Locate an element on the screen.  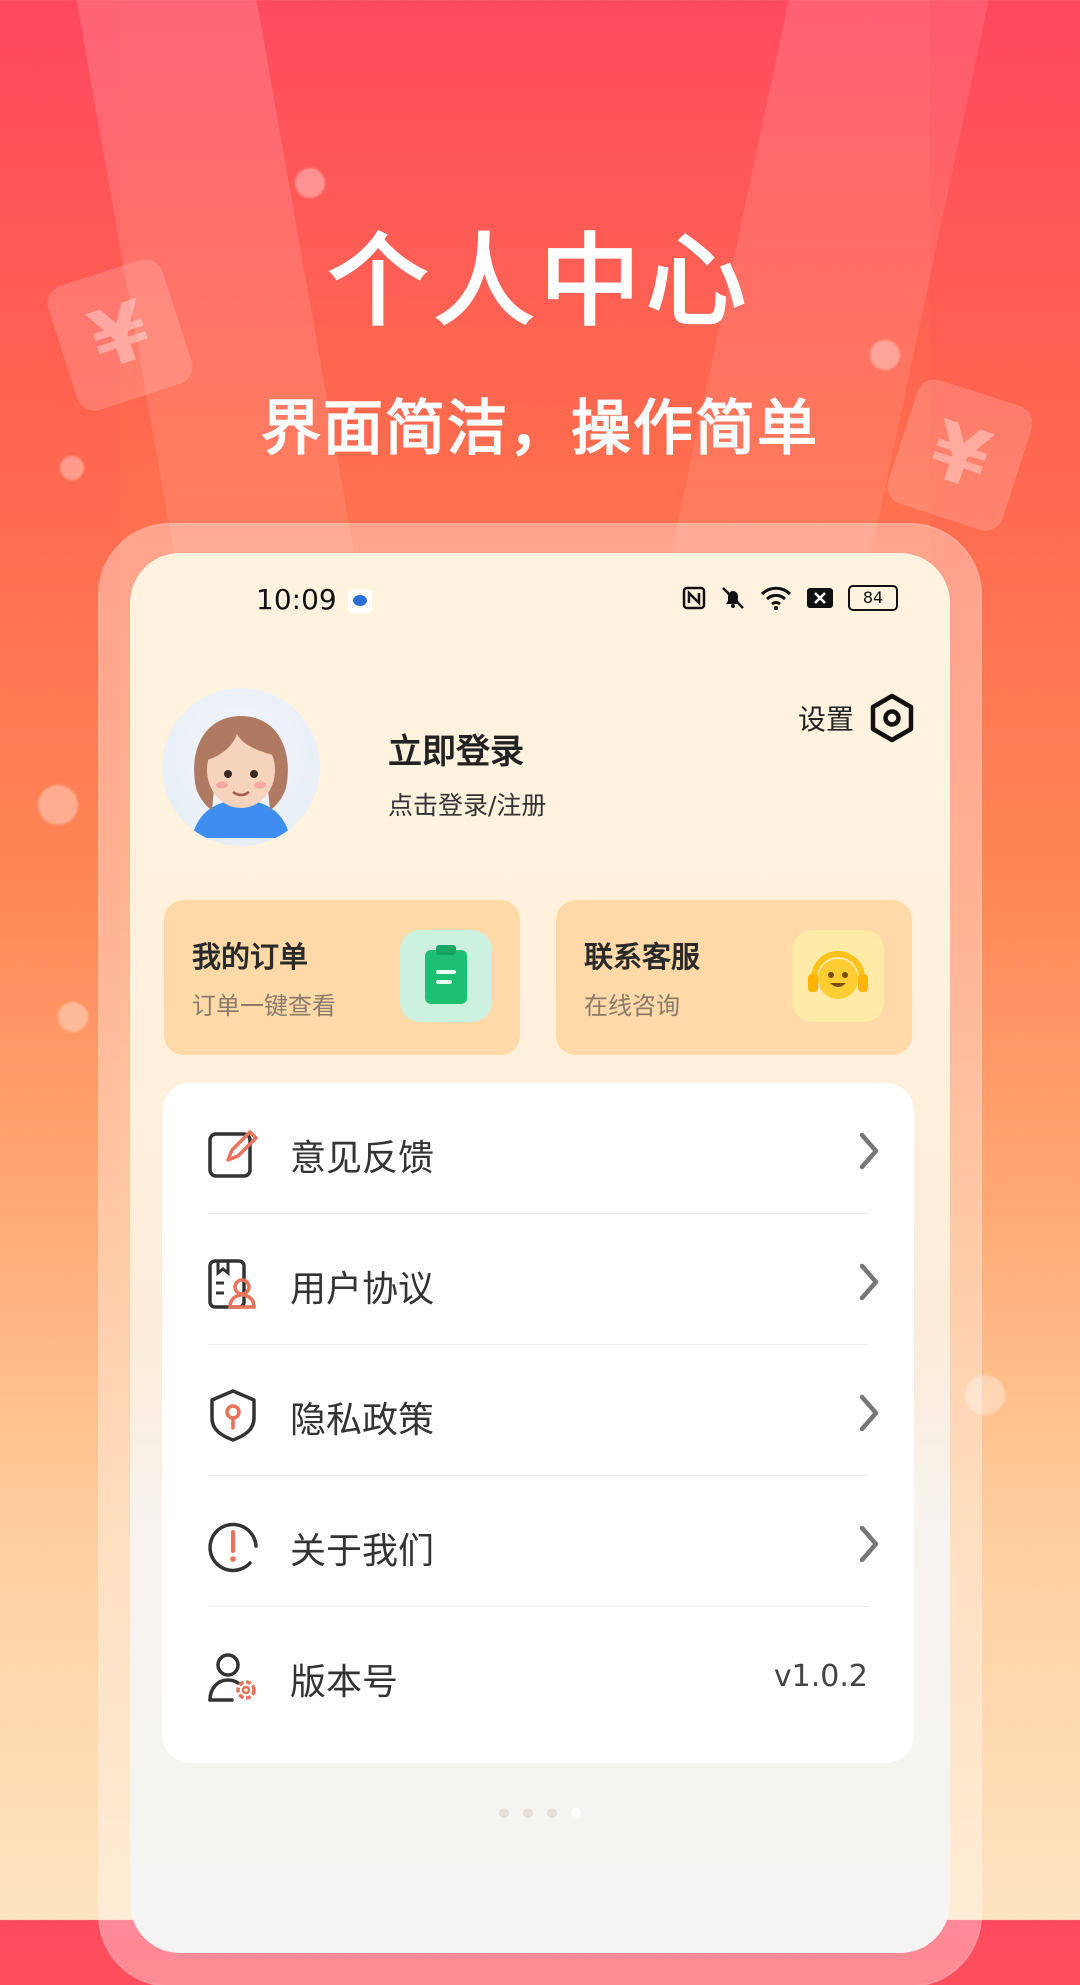
customer-service-card: 联系客服 在线咨询 is located at coordinates (734, 977).